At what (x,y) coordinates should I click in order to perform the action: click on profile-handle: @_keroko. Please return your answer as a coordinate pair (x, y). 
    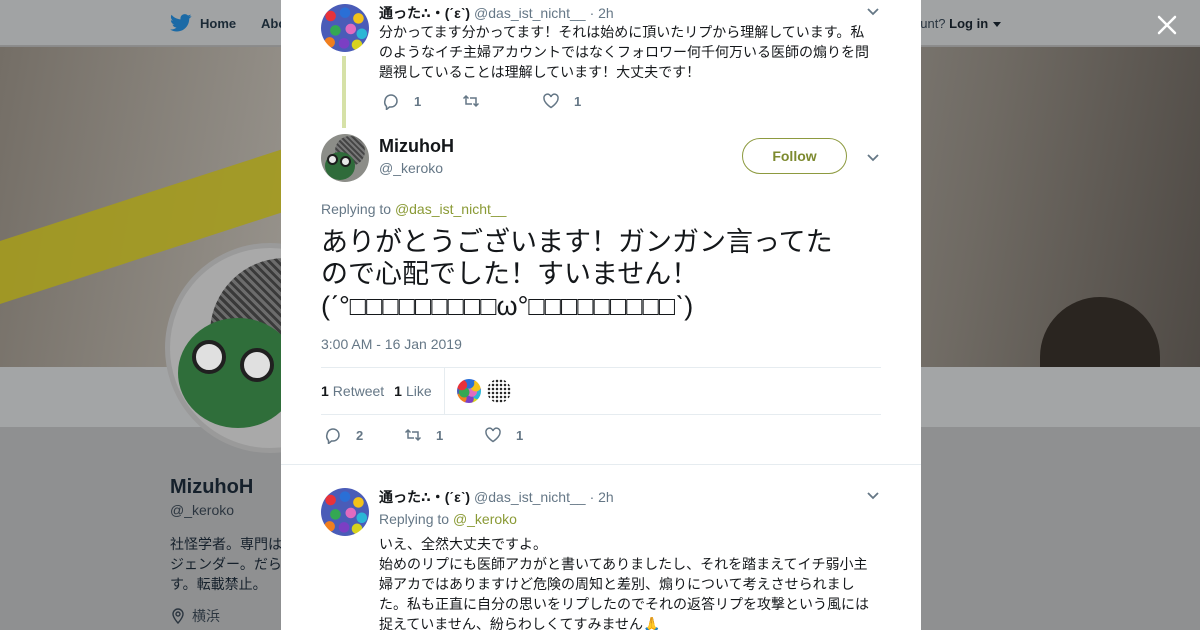
    Looking at the image, I should click on (202, 510).